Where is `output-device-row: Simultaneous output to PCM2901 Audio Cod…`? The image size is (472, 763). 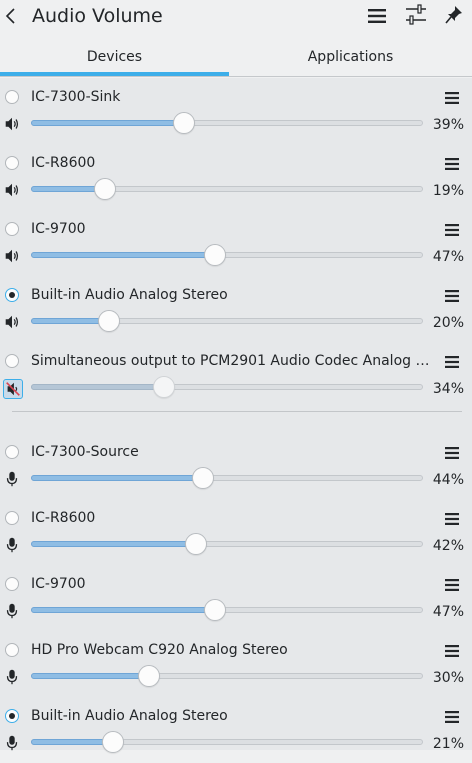
output-device-row: Simultaneous output to PCM2901 Audio Cod… is located at coordinates (236, 375).